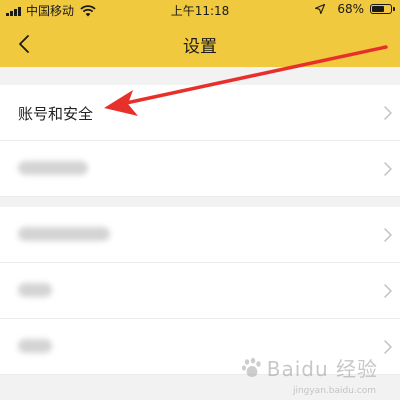 The height and width of the screenshot is (400, 400). What do you see at coordinates (394, 9) in the screenshot?
I see `battery-tip` at bounding box center [394, 9].